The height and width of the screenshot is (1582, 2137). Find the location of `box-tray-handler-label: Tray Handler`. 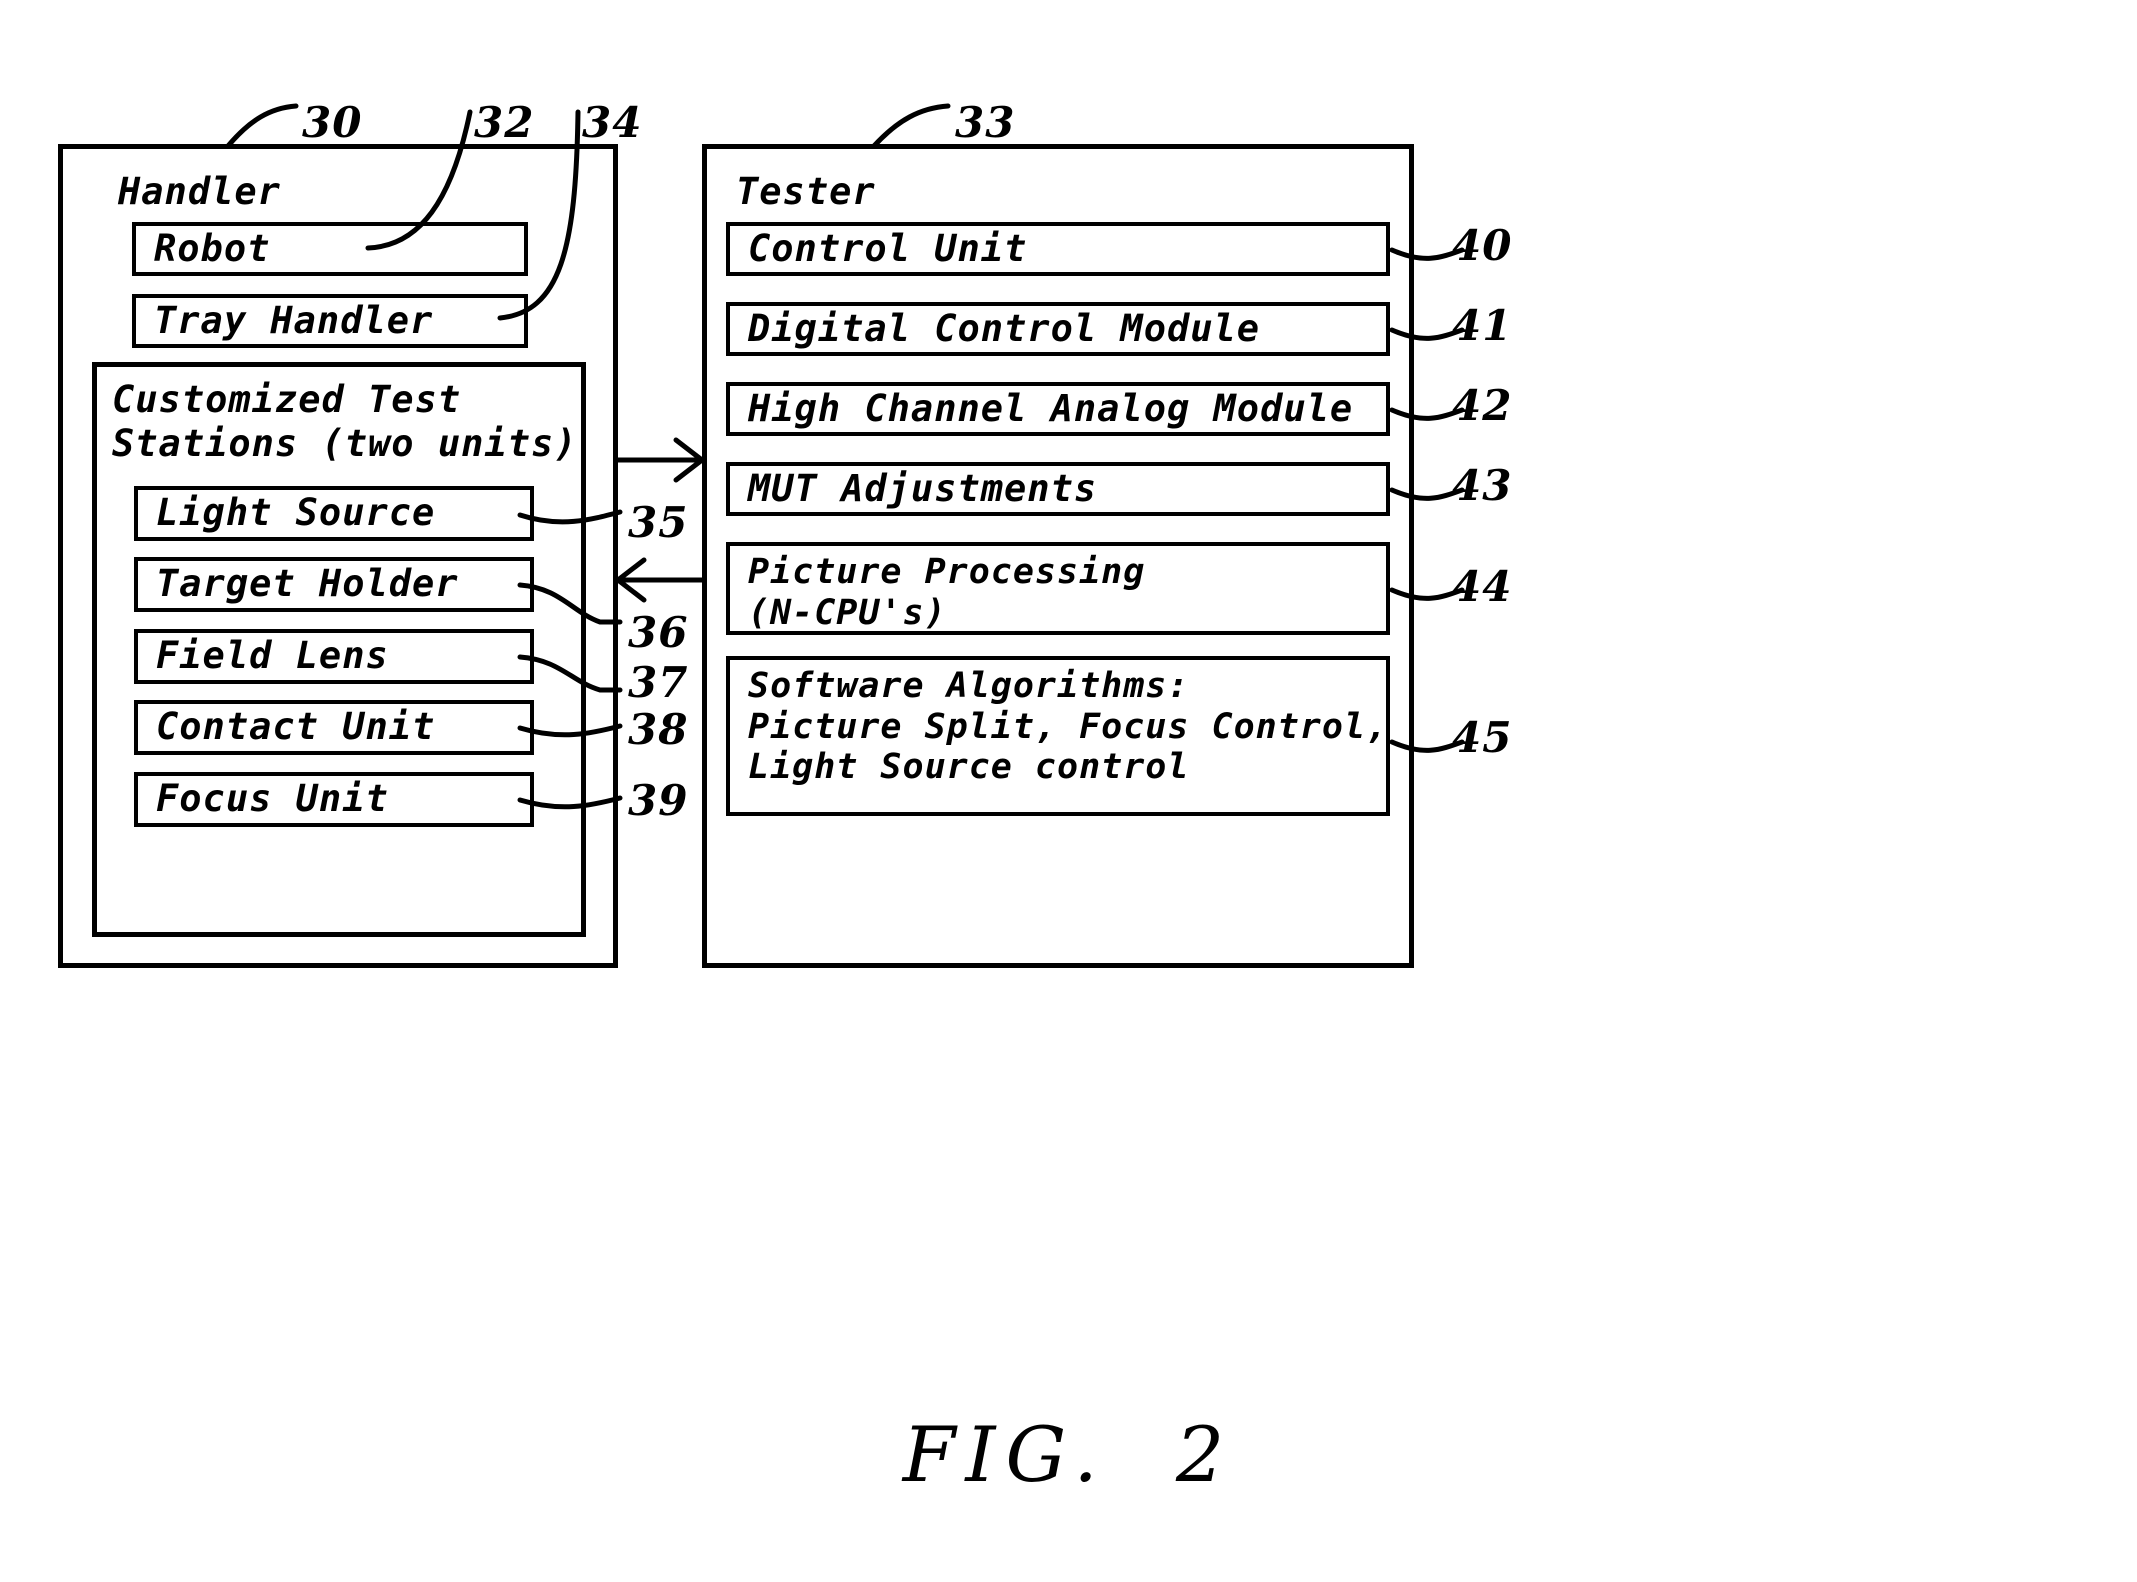

box-tray-handler-label: Tray Handler is located at coordinates (294, 320).